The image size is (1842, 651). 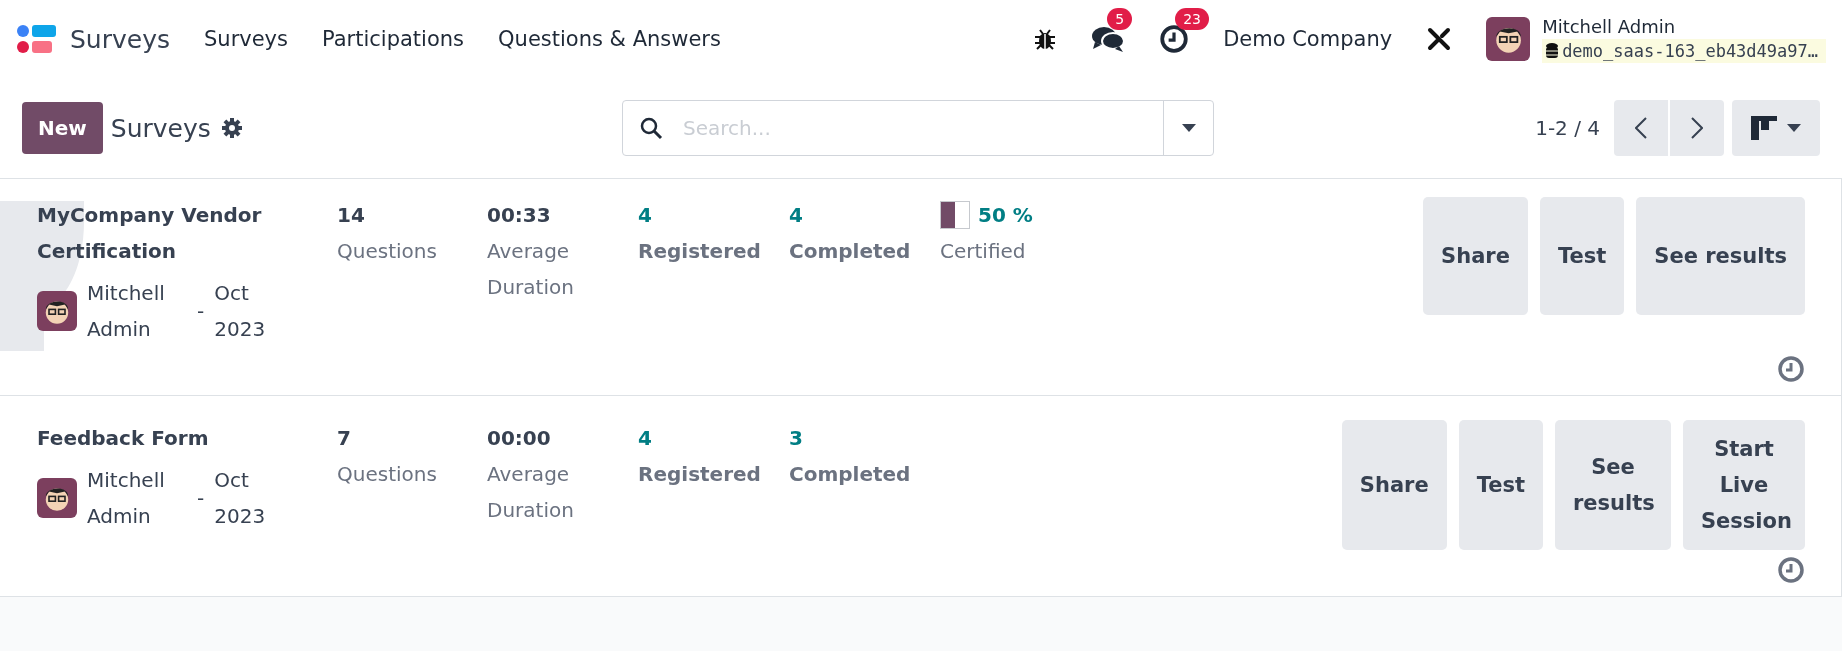 What do you see at coordinates (1174, 39) in the screenshot?
I see `activity-clock-icon` at bounding box center [1174, 39].